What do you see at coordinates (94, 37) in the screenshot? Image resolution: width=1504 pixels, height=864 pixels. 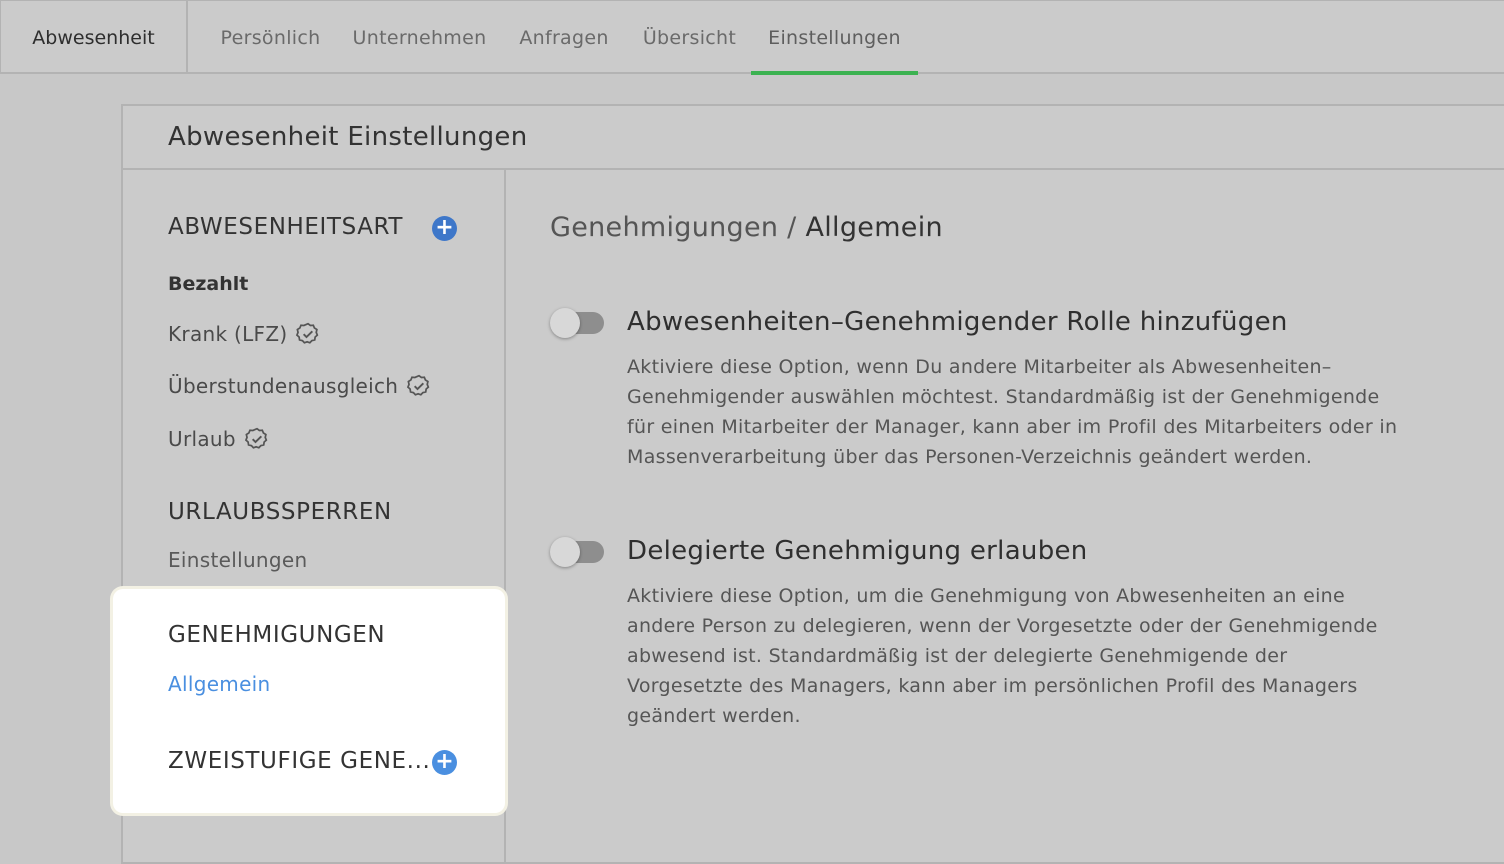 I see `app-title-tab: Abwesenheit` at bounding box center [94, 37].